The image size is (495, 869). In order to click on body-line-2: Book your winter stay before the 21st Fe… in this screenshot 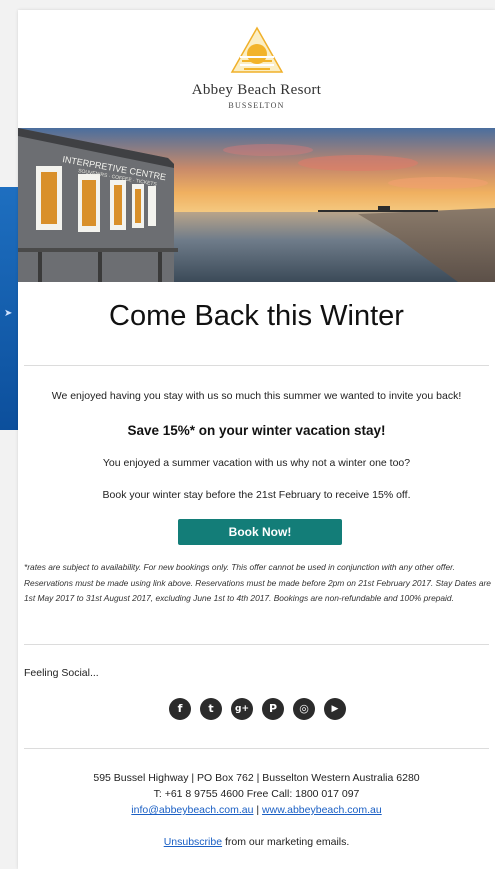, I will do `click(256, 495)`.